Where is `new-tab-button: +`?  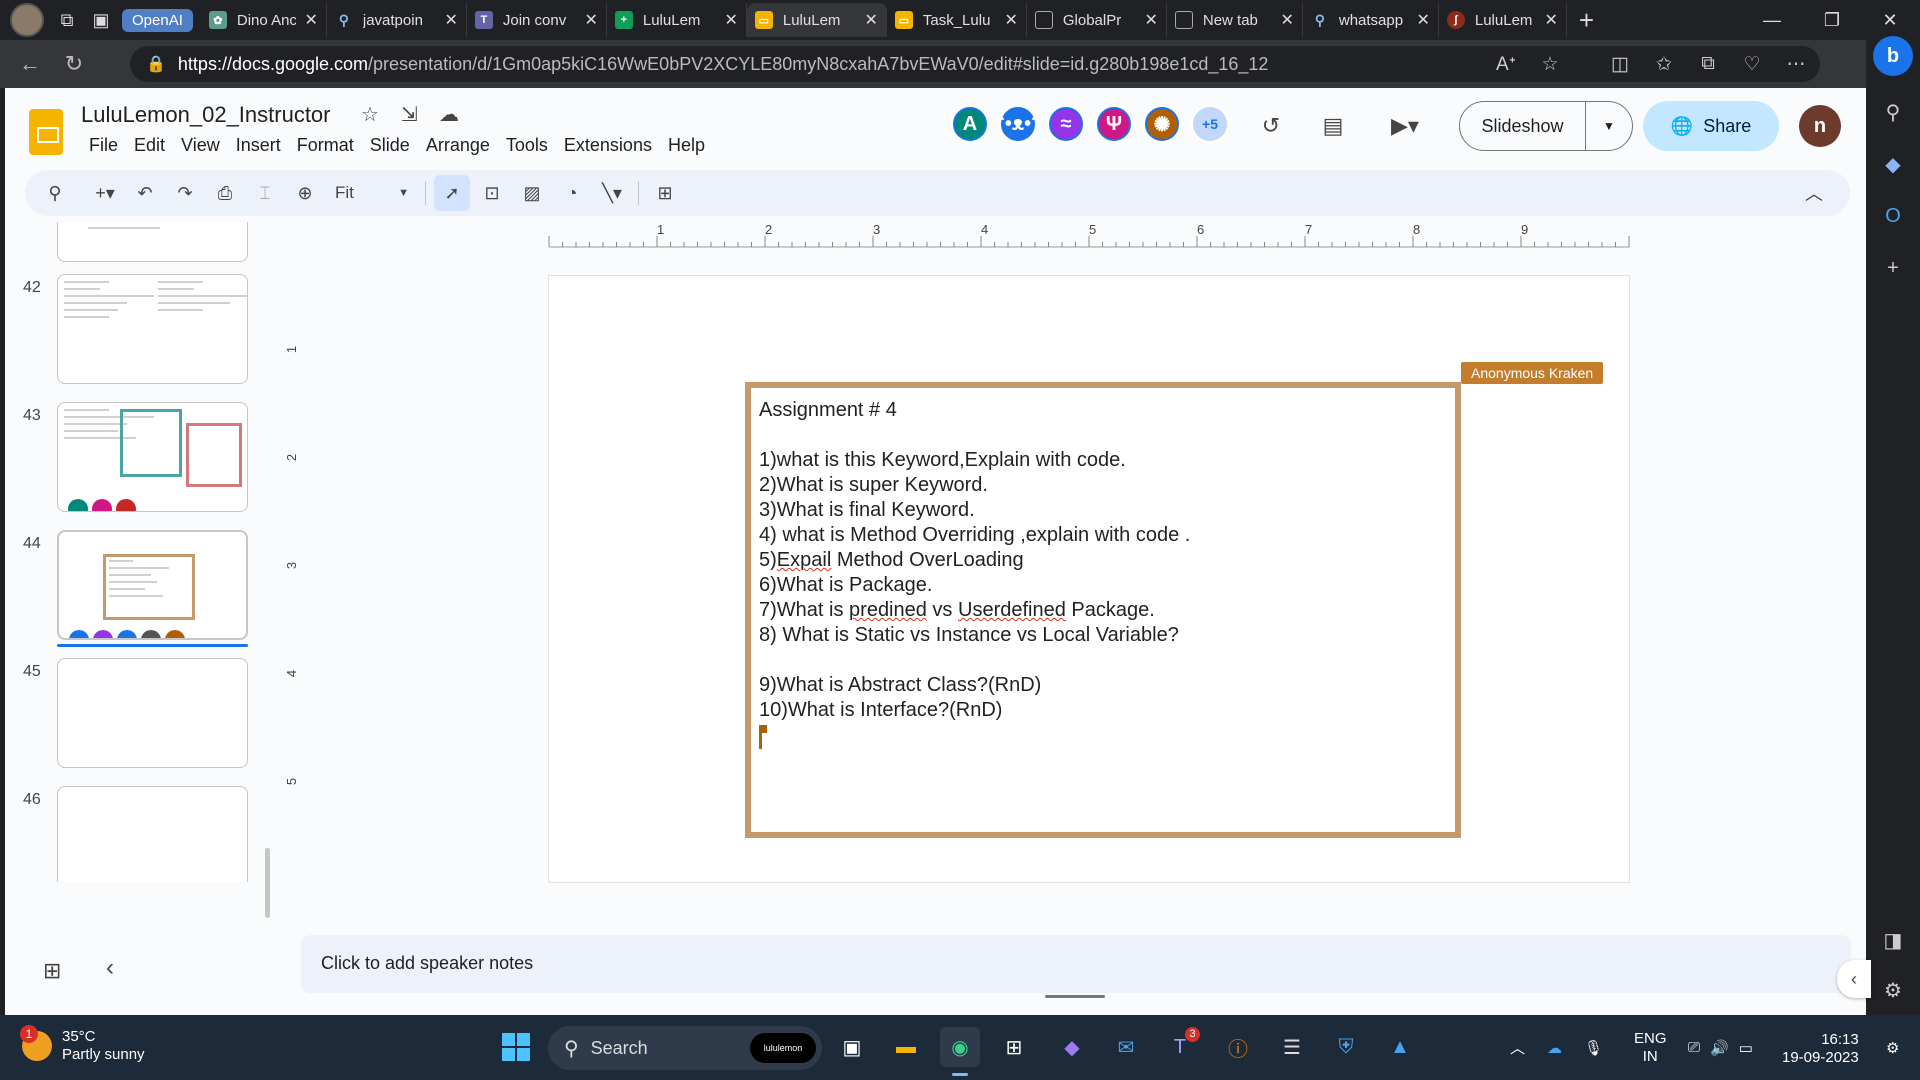 new-tab-button: + is located at coordinates (1586, 20).